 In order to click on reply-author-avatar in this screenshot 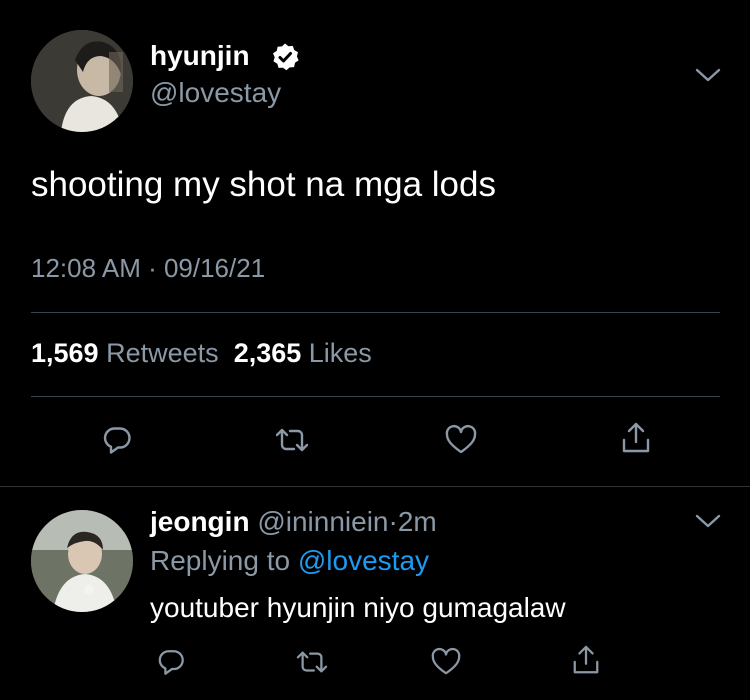, I will do `click(82, 561)`.